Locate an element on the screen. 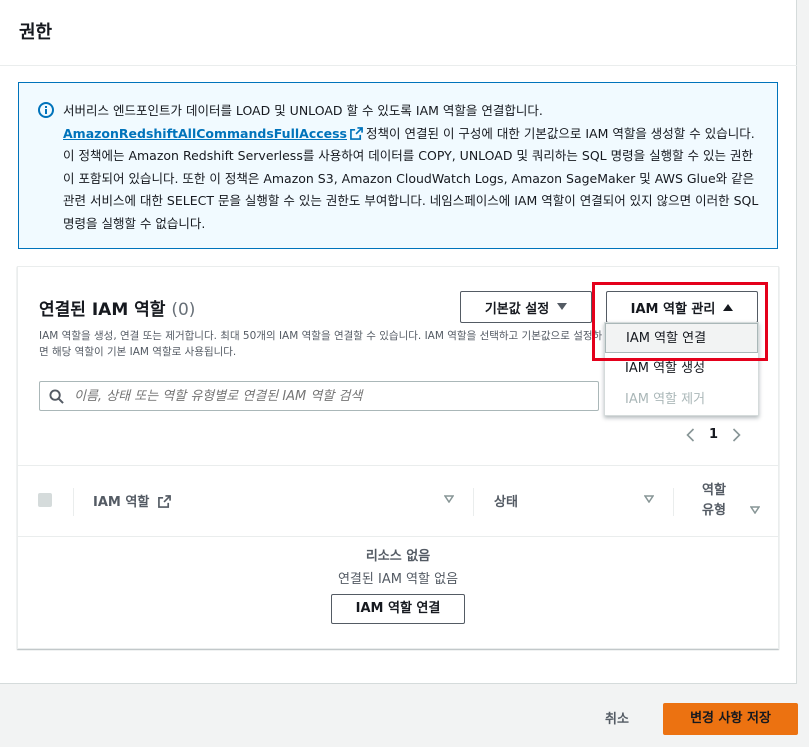  page-number: 1 is located at coordinates (713, 434).